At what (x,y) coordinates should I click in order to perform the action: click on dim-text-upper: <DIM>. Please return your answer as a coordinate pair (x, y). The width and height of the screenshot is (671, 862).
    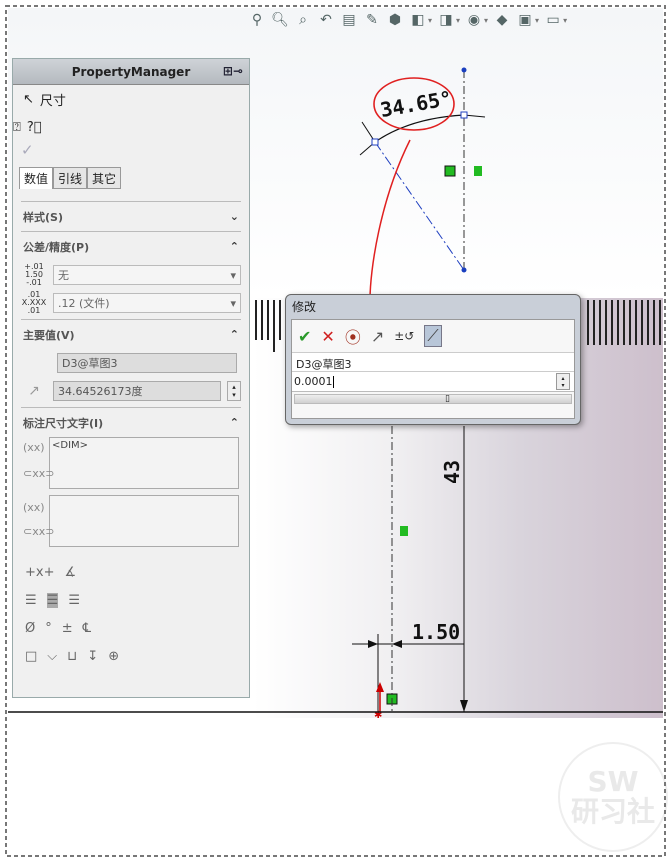
    Looking at the image, I should click on (144, 463).